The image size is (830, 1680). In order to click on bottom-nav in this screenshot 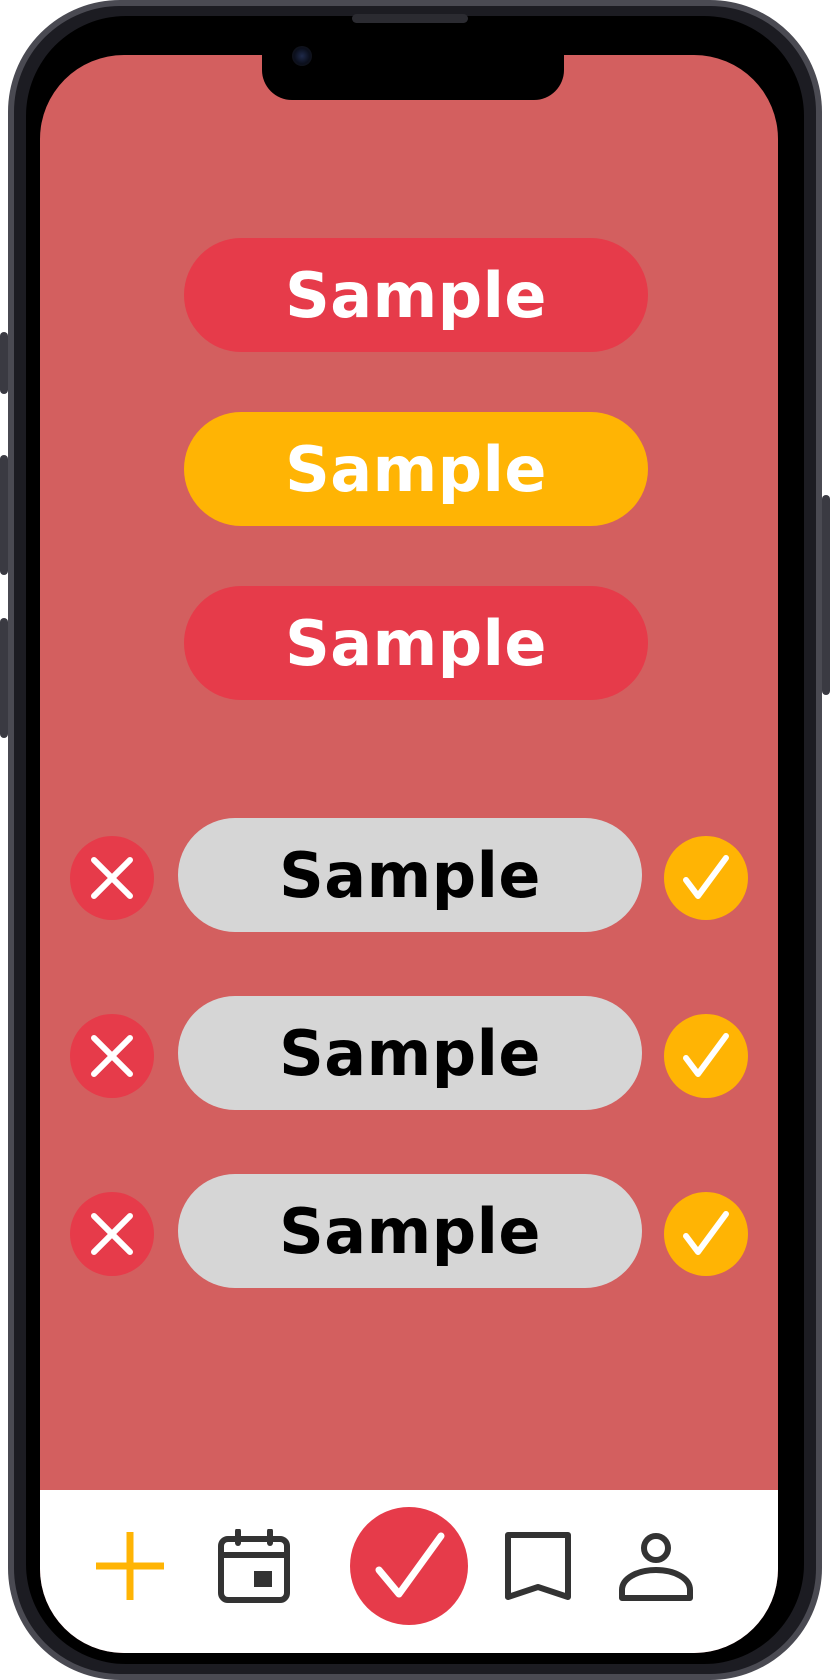, I will do `click(409, 1571)`.